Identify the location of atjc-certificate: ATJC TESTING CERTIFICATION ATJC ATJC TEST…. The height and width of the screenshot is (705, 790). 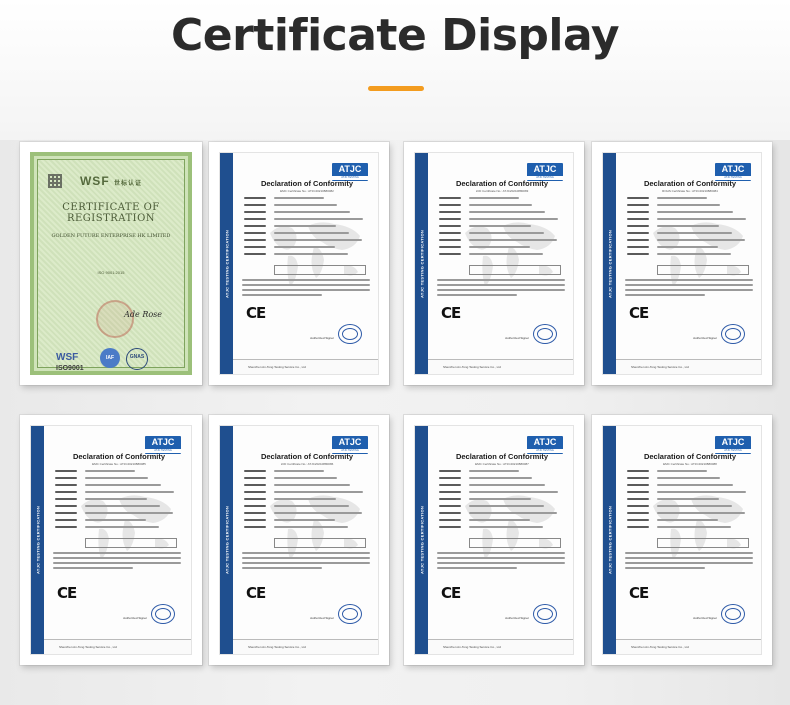
(299, 263).